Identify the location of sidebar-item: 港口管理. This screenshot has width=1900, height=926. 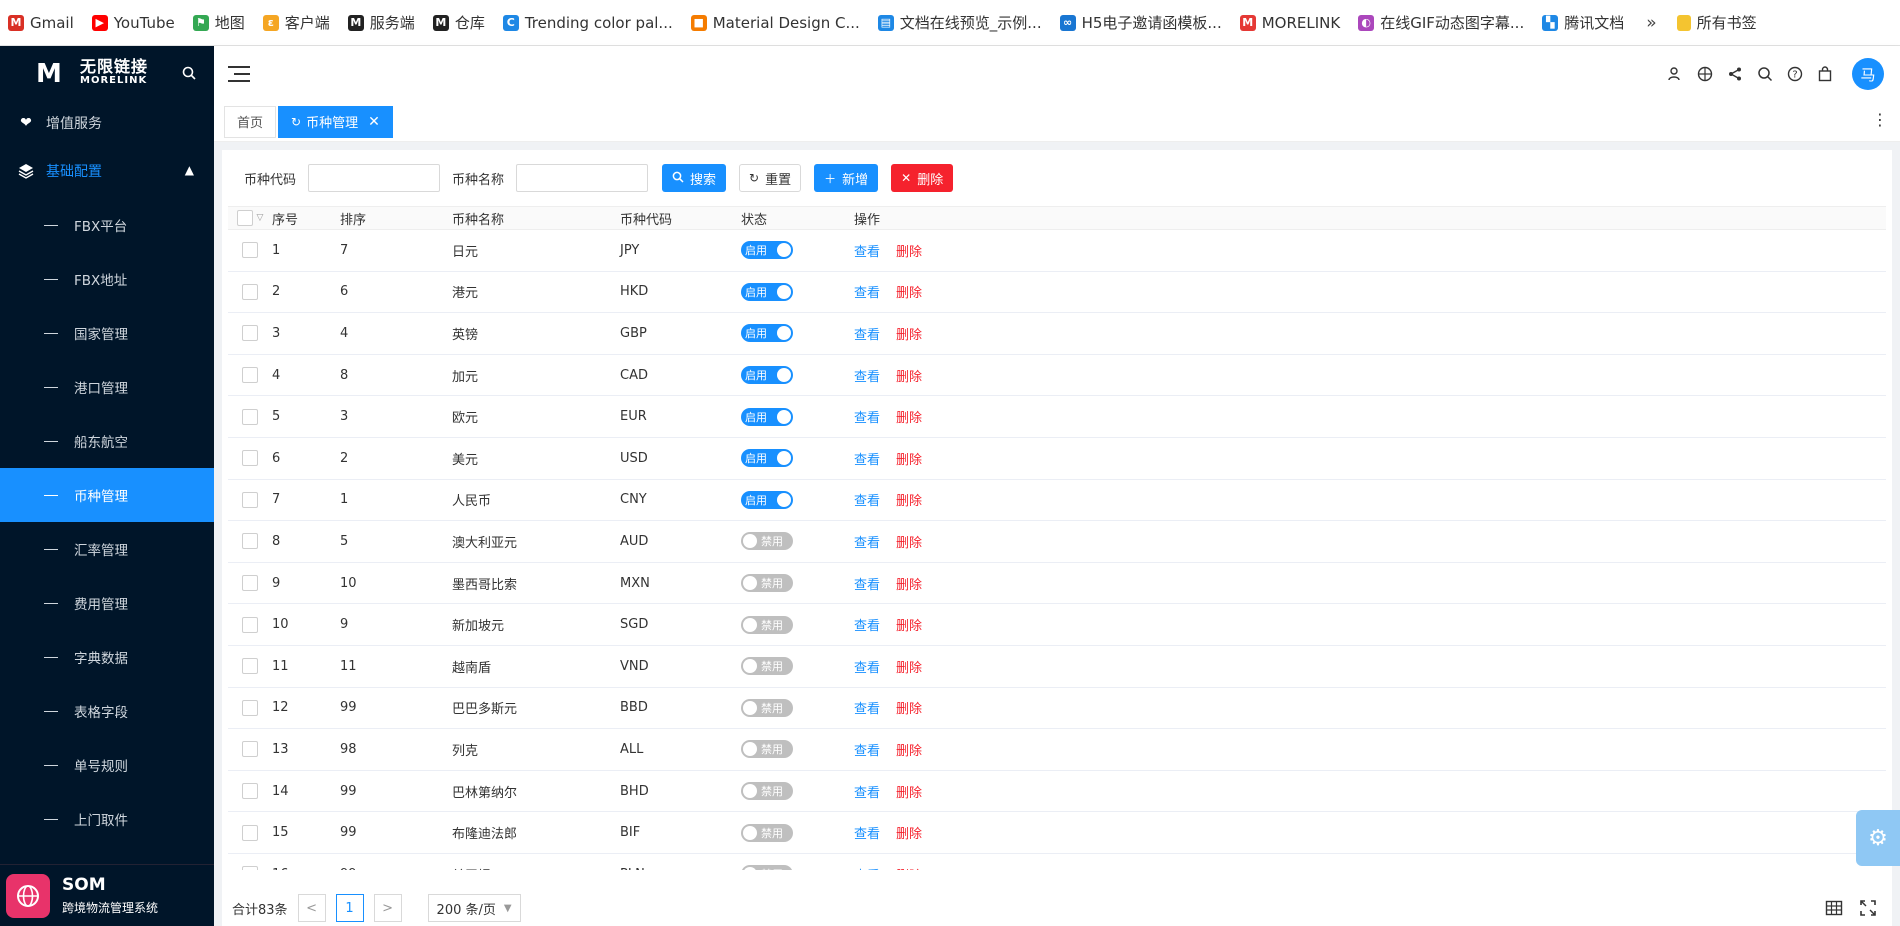
(107, 387).